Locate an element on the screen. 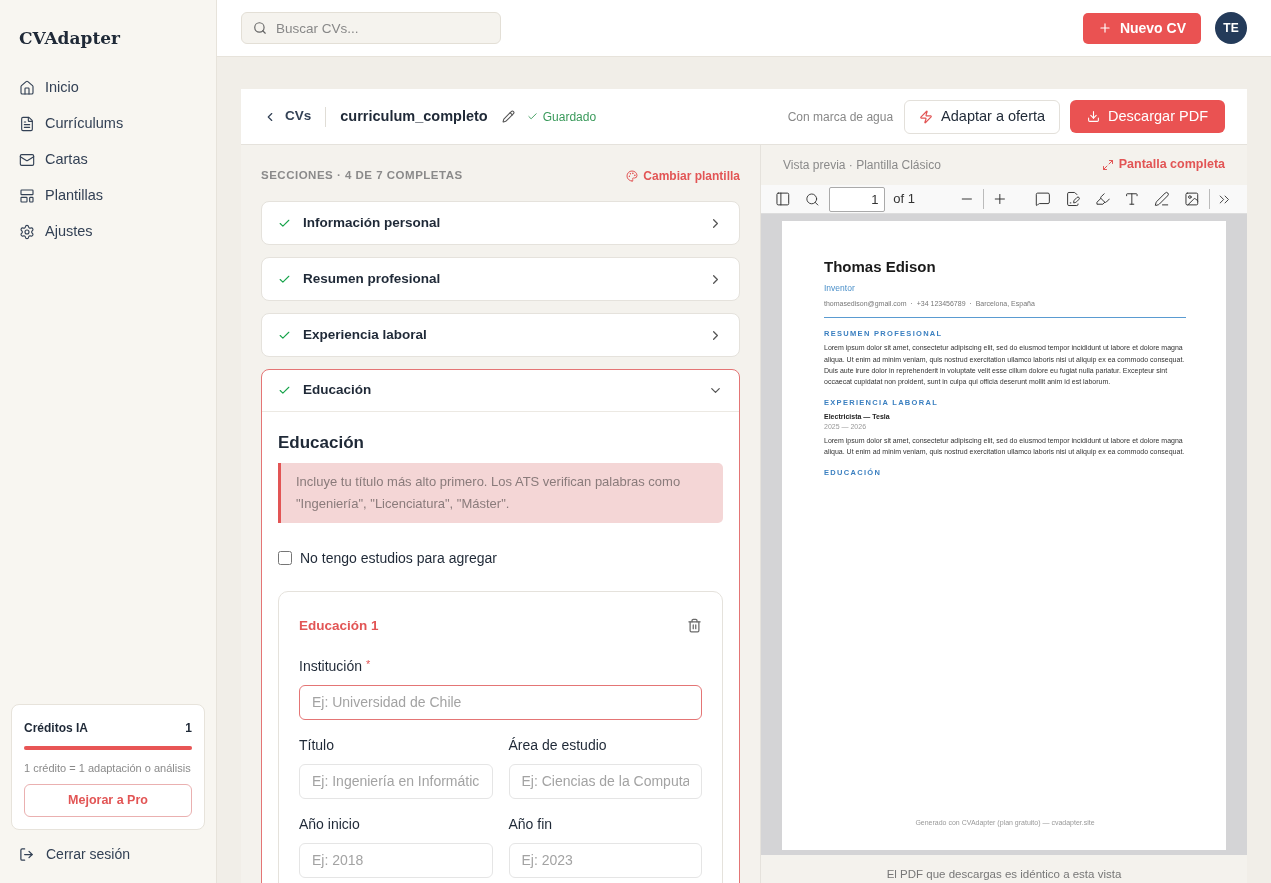  trash-icon is located at coordinates (694, 626).